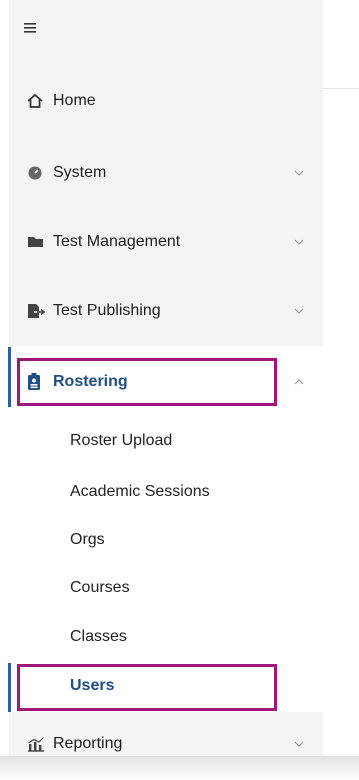 Image resolution: width=359 pixels, height=780 pixels. What do you see at coordinates (87, 539) in the screenshot?
I see `subitem-label: Orgs` at bounding box center [87, 539].